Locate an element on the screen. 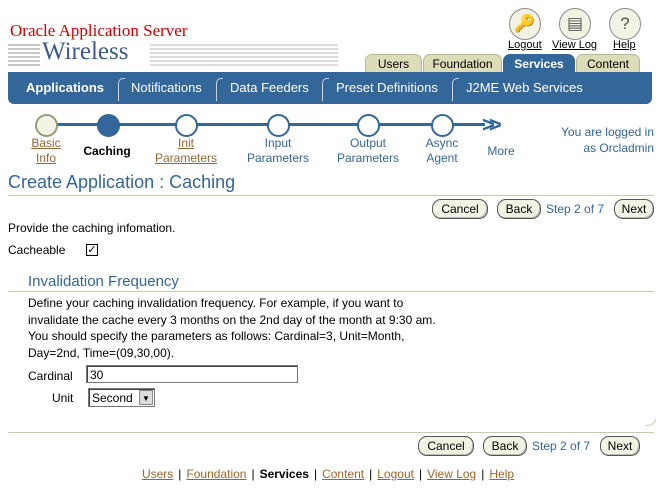 Image resolution: width=656 pixels, height=491 pixels. train-stop-async-agent is located at coordinates (442, 125).